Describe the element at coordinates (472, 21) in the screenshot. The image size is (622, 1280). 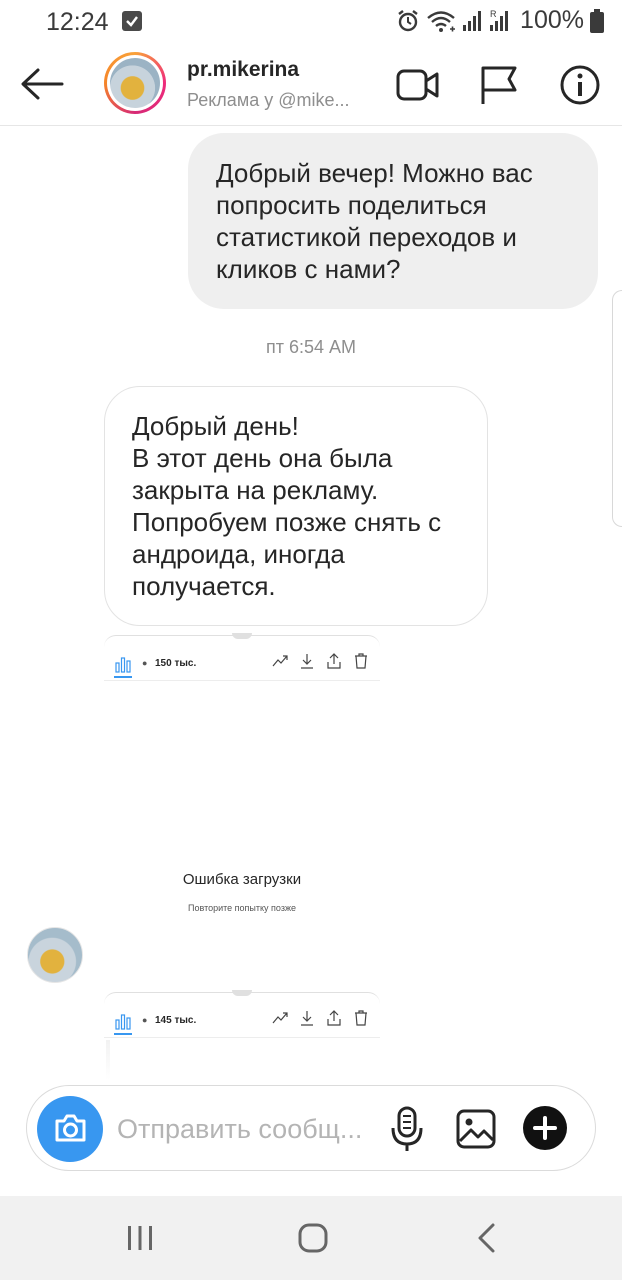
I see `signal-icon` at that location.